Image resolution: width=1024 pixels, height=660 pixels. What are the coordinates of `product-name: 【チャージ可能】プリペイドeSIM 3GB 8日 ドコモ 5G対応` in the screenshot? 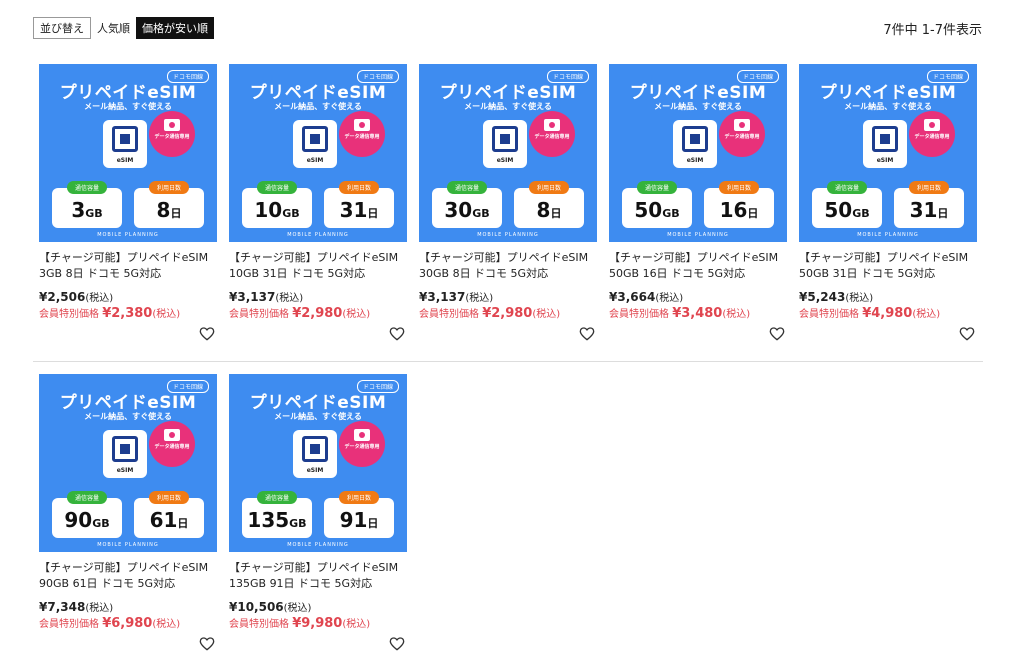 It's located at (130, 266).